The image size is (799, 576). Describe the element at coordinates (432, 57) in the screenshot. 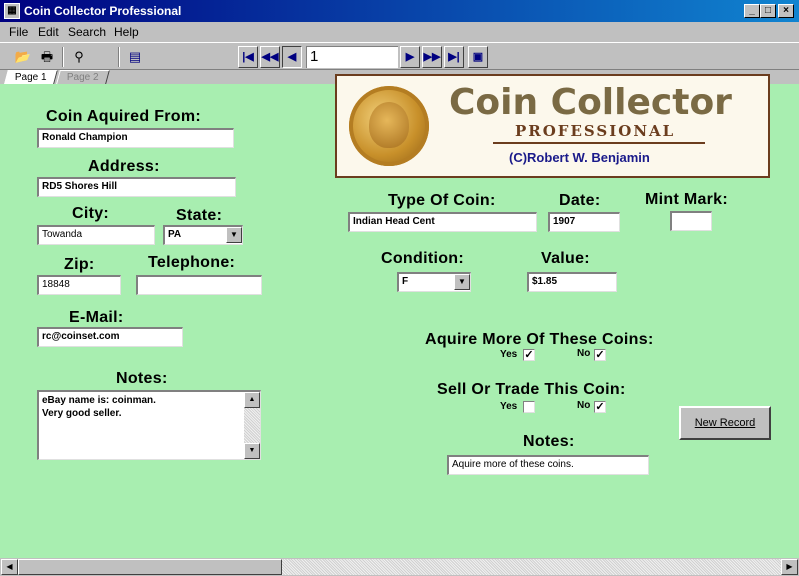

I see `next-page-icon: ▶▶` at that location.